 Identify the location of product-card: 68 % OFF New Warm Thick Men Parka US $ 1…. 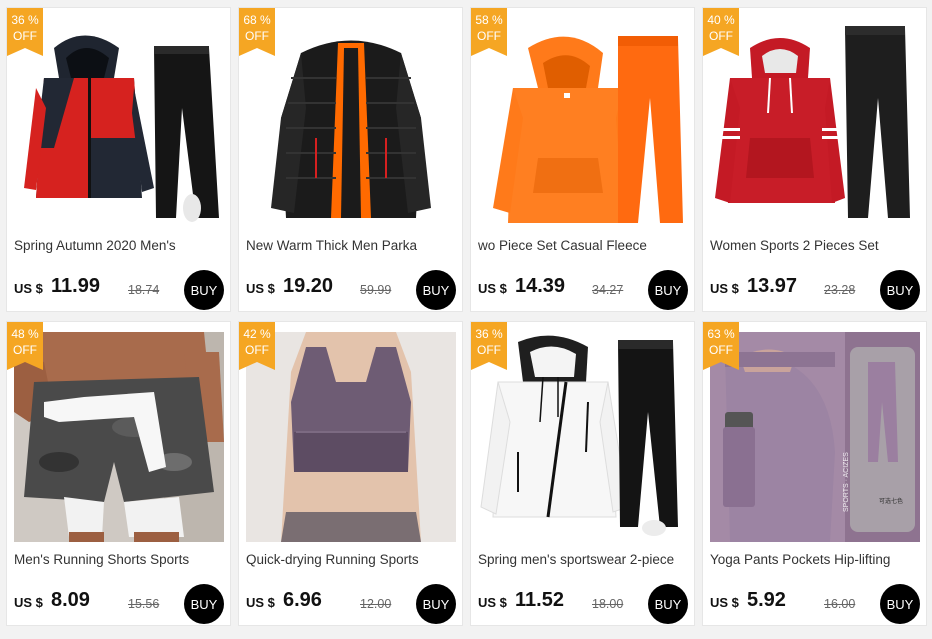
(350, 159).